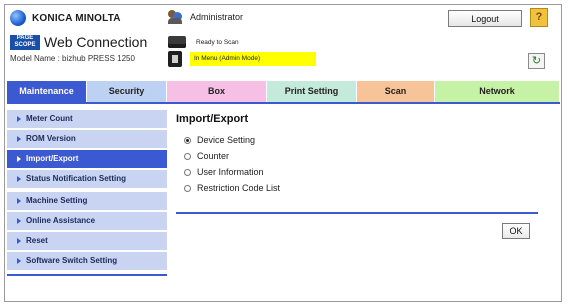  I want to click on logout-button: Logout, so click(485, 18).